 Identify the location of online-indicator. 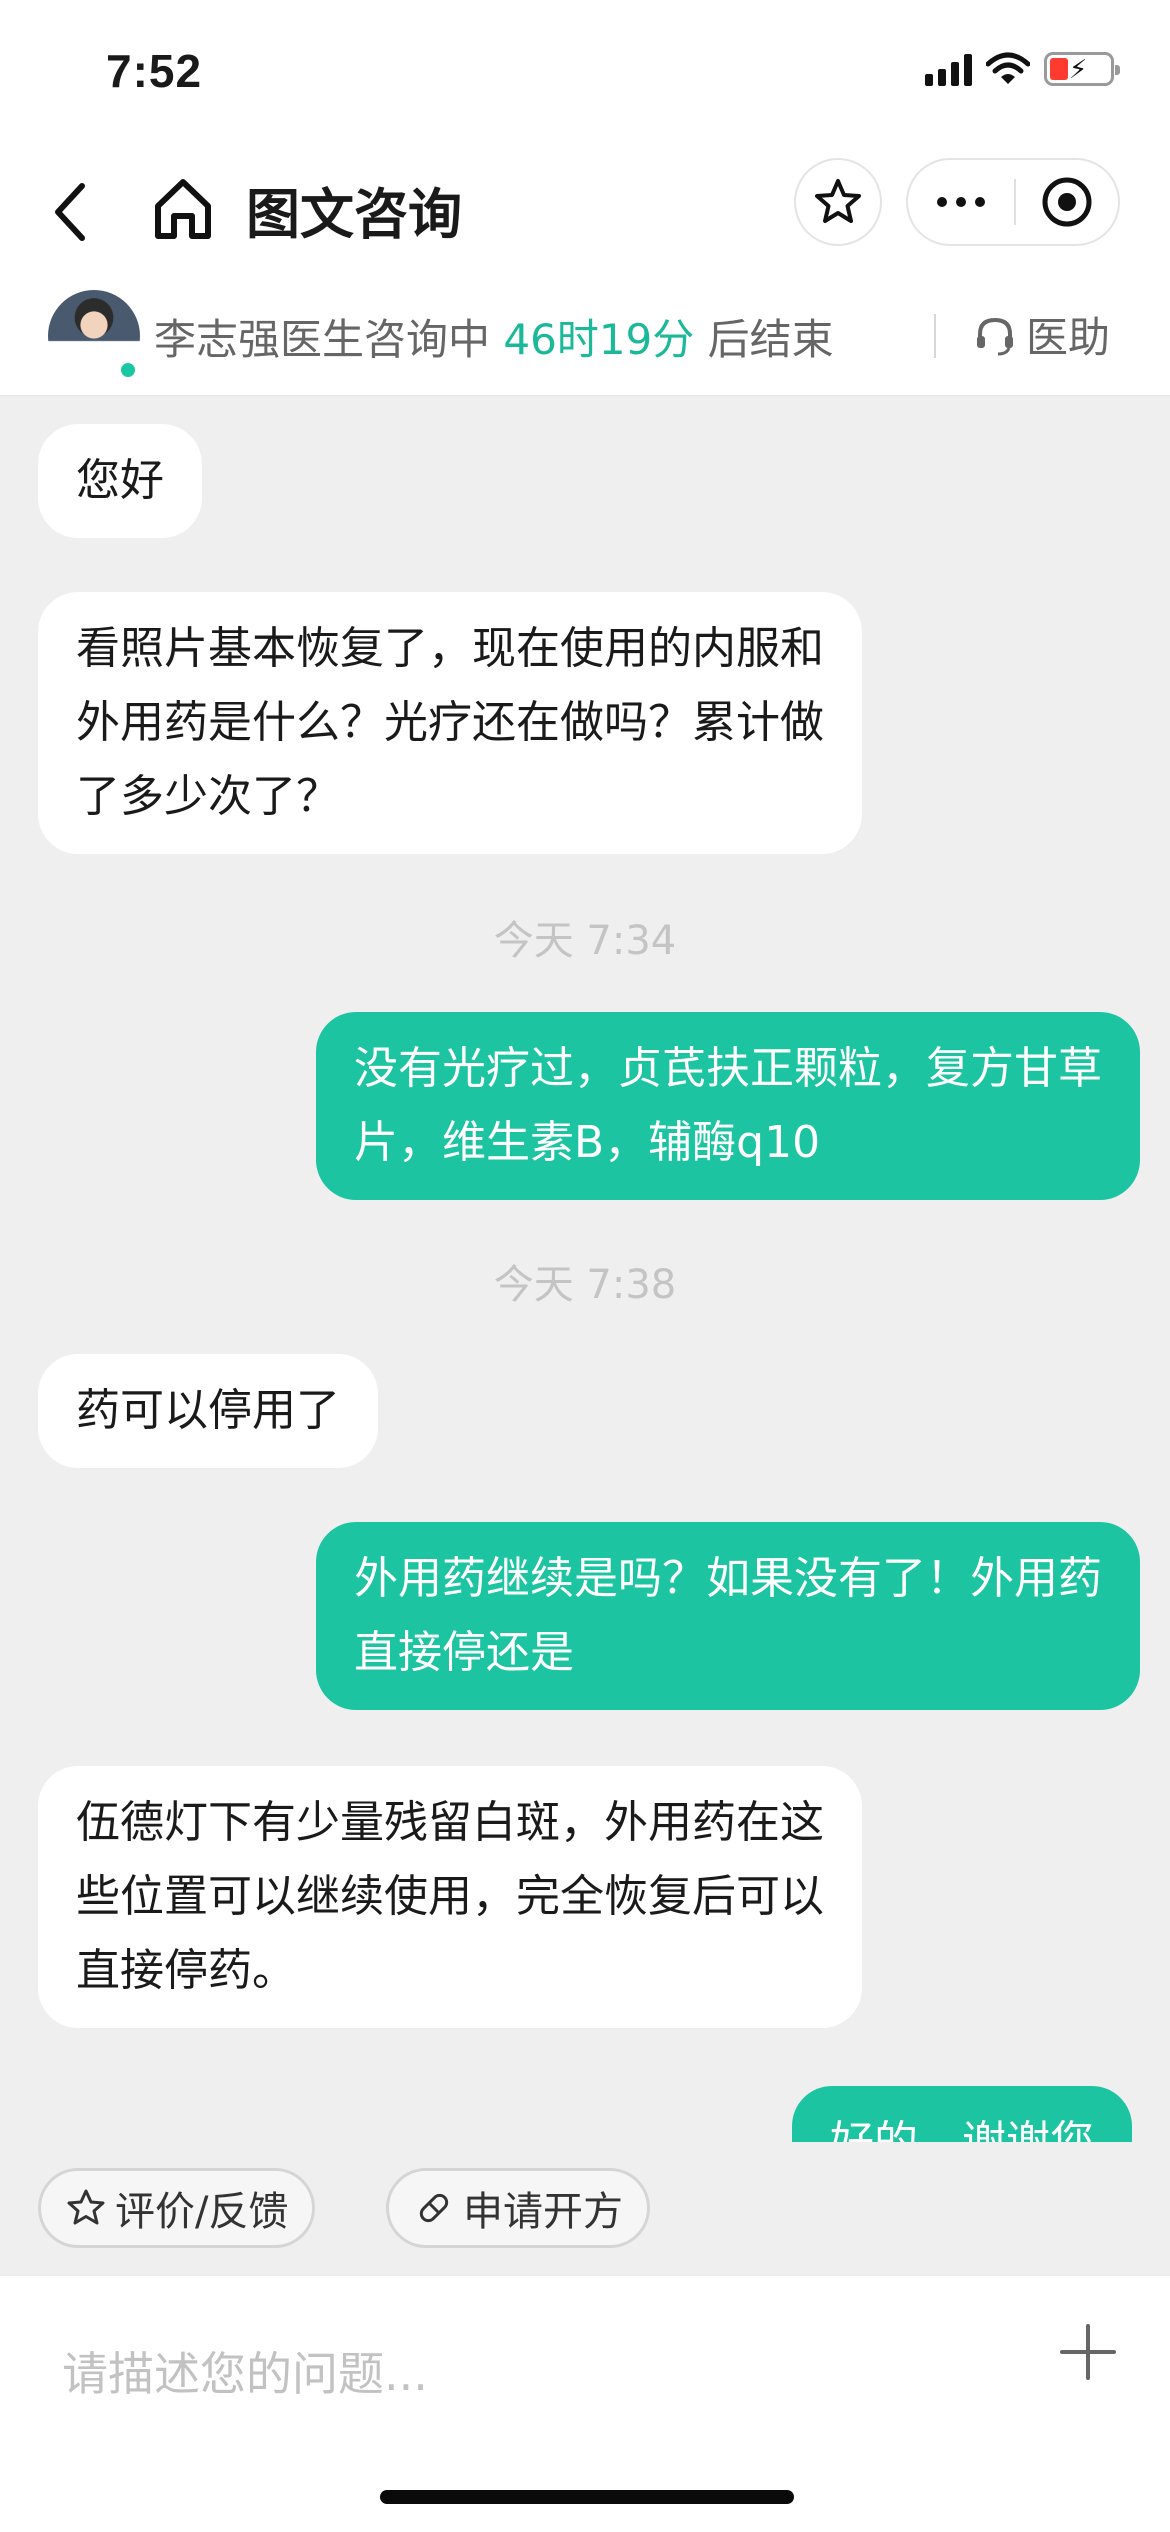
(128, 370).